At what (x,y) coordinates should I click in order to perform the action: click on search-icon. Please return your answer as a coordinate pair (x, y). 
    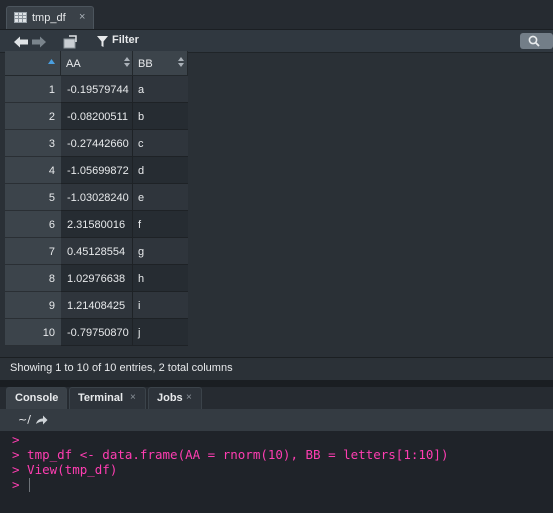
    Looking at the image, I should click on (534, 41).